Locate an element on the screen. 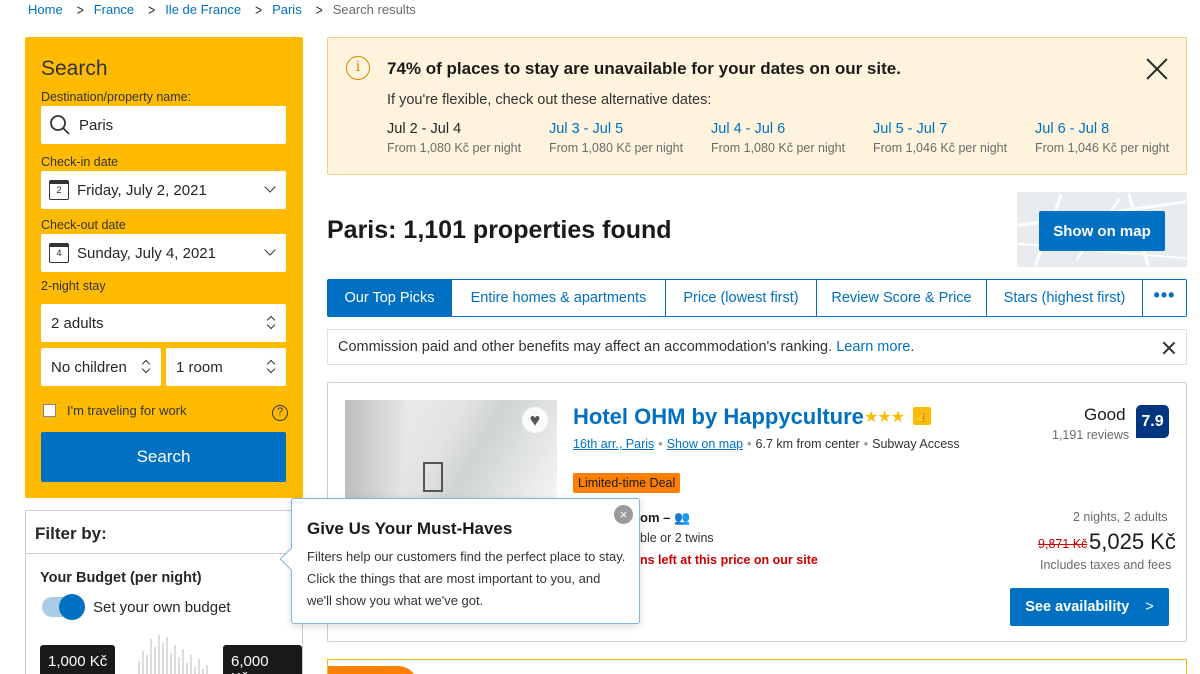 This screenshot has width=1200, height=674. alt-date-range: Jul 3 - Jul 5 is located at coordinates (629, 129).